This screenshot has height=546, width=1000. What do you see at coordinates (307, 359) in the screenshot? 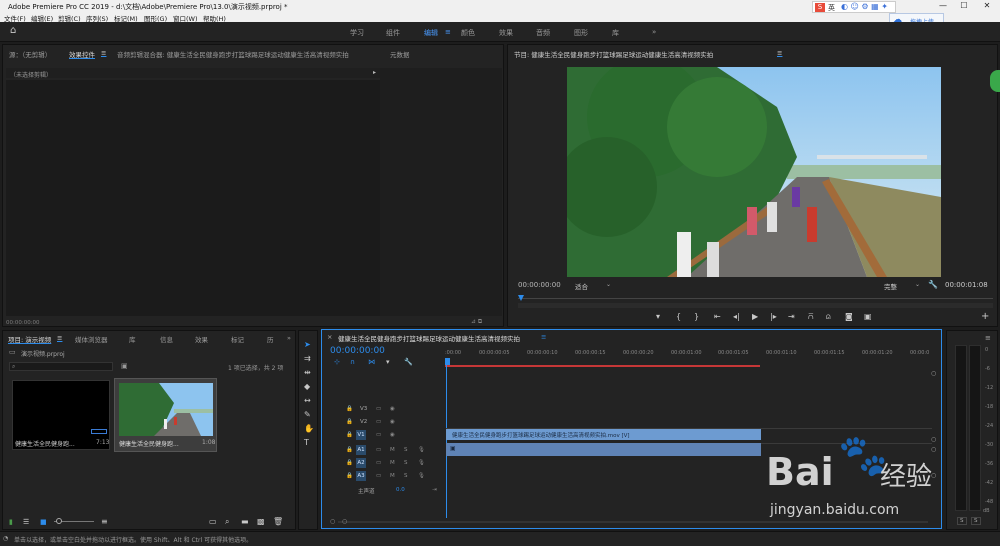
I see `track-select-tool-icon: ⇉` at bounding box center [307, 359].